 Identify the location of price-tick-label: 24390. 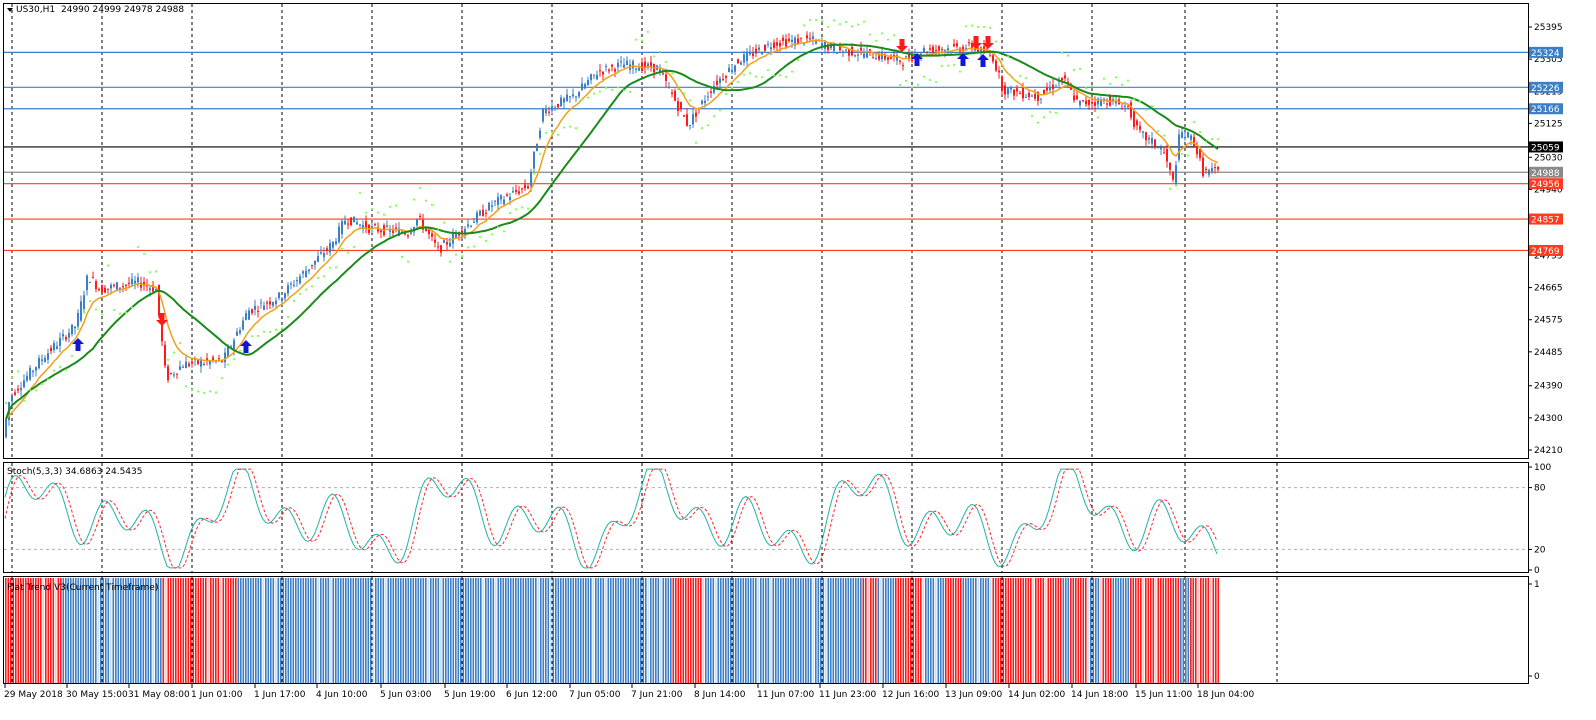
(1548, 387).